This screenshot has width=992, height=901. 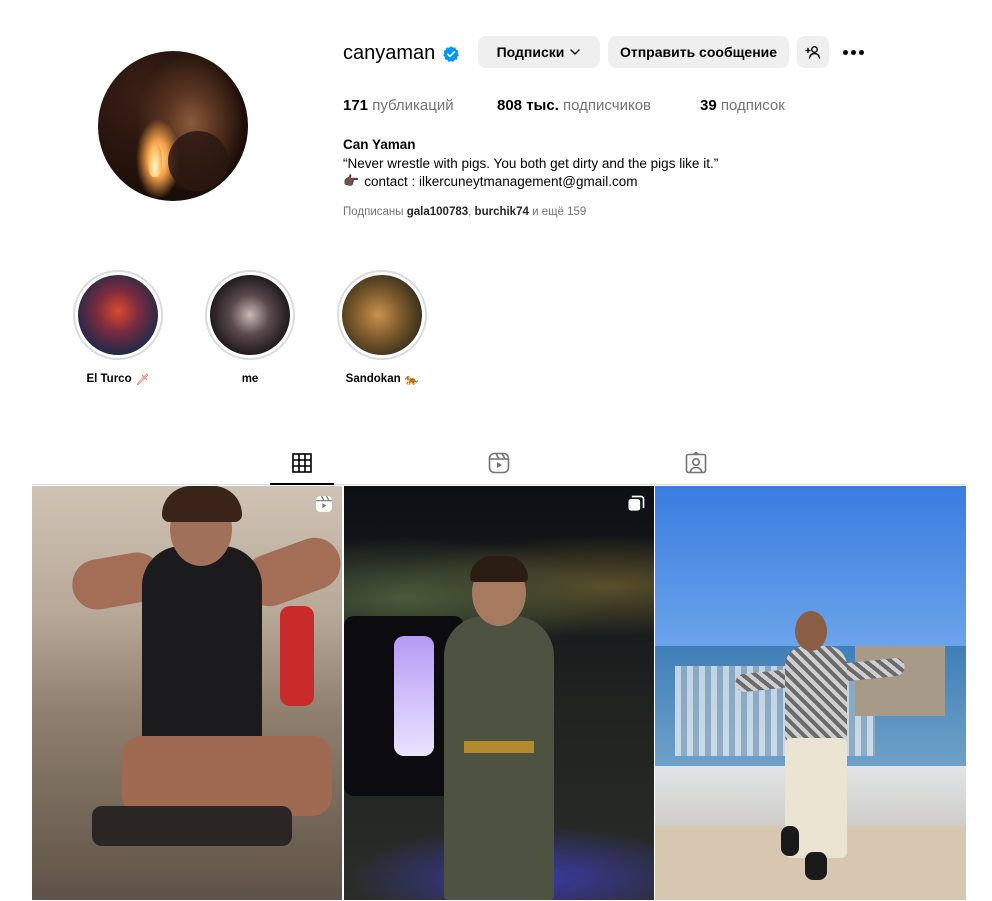 I want to click on posts-count-value: 171, so click(x=356, y=105).